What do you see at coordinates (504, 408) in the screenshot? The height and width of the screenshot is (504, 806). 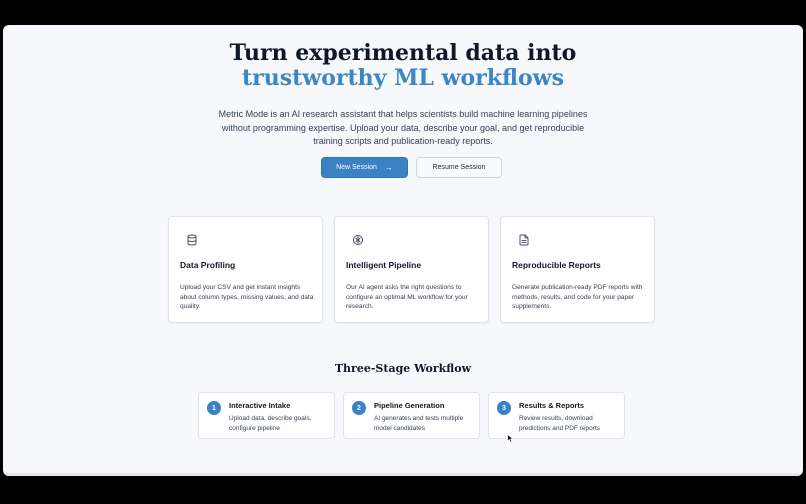 I see `step-number-badge: 3` at bounding box center [504, 408].